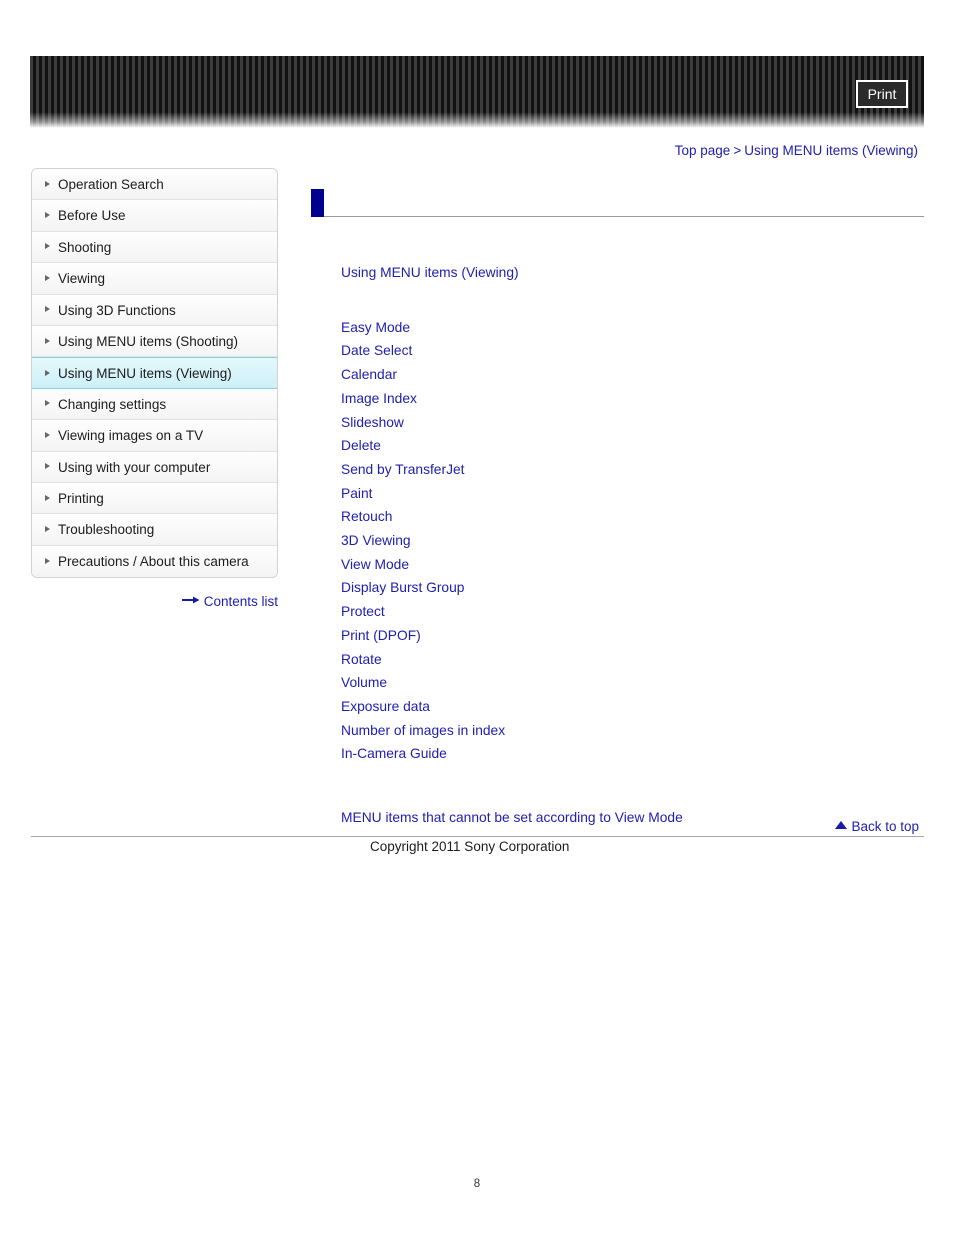  What do you see at coordinates (885, 826) in the screenshot?
I see `back-to-top-label: Back to top` at bounding box center [885, 826].